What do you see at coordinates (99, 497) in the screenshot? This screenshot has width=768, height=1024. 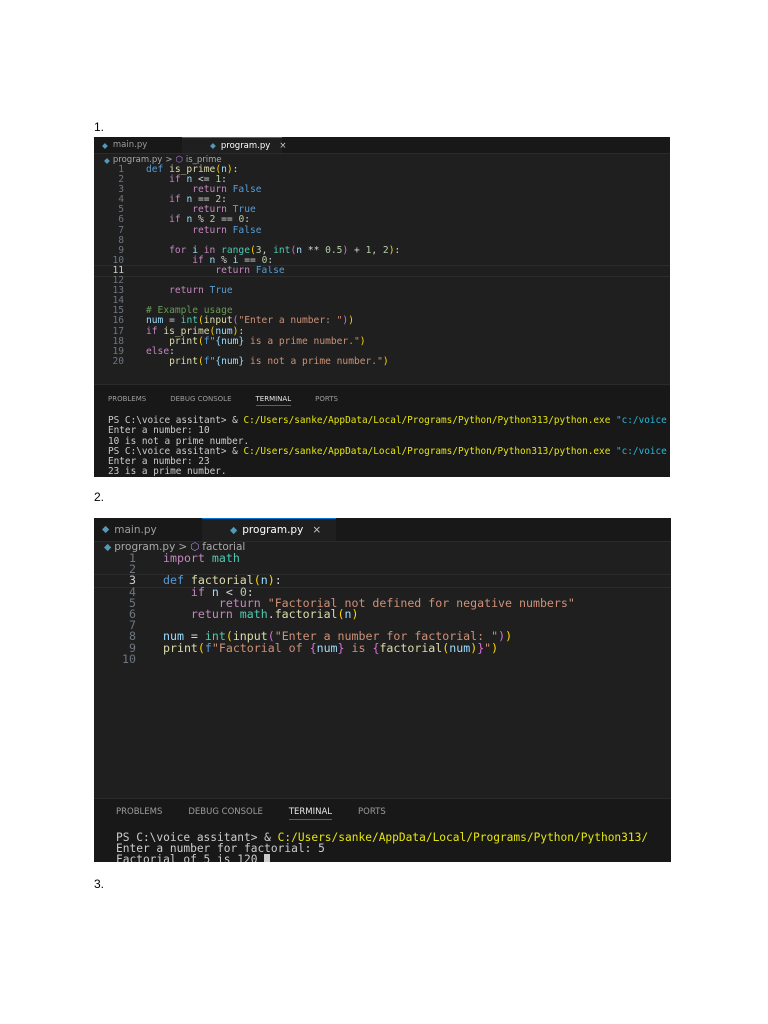 I see `item-number-2: 2.` at bounding box center [99, 497].